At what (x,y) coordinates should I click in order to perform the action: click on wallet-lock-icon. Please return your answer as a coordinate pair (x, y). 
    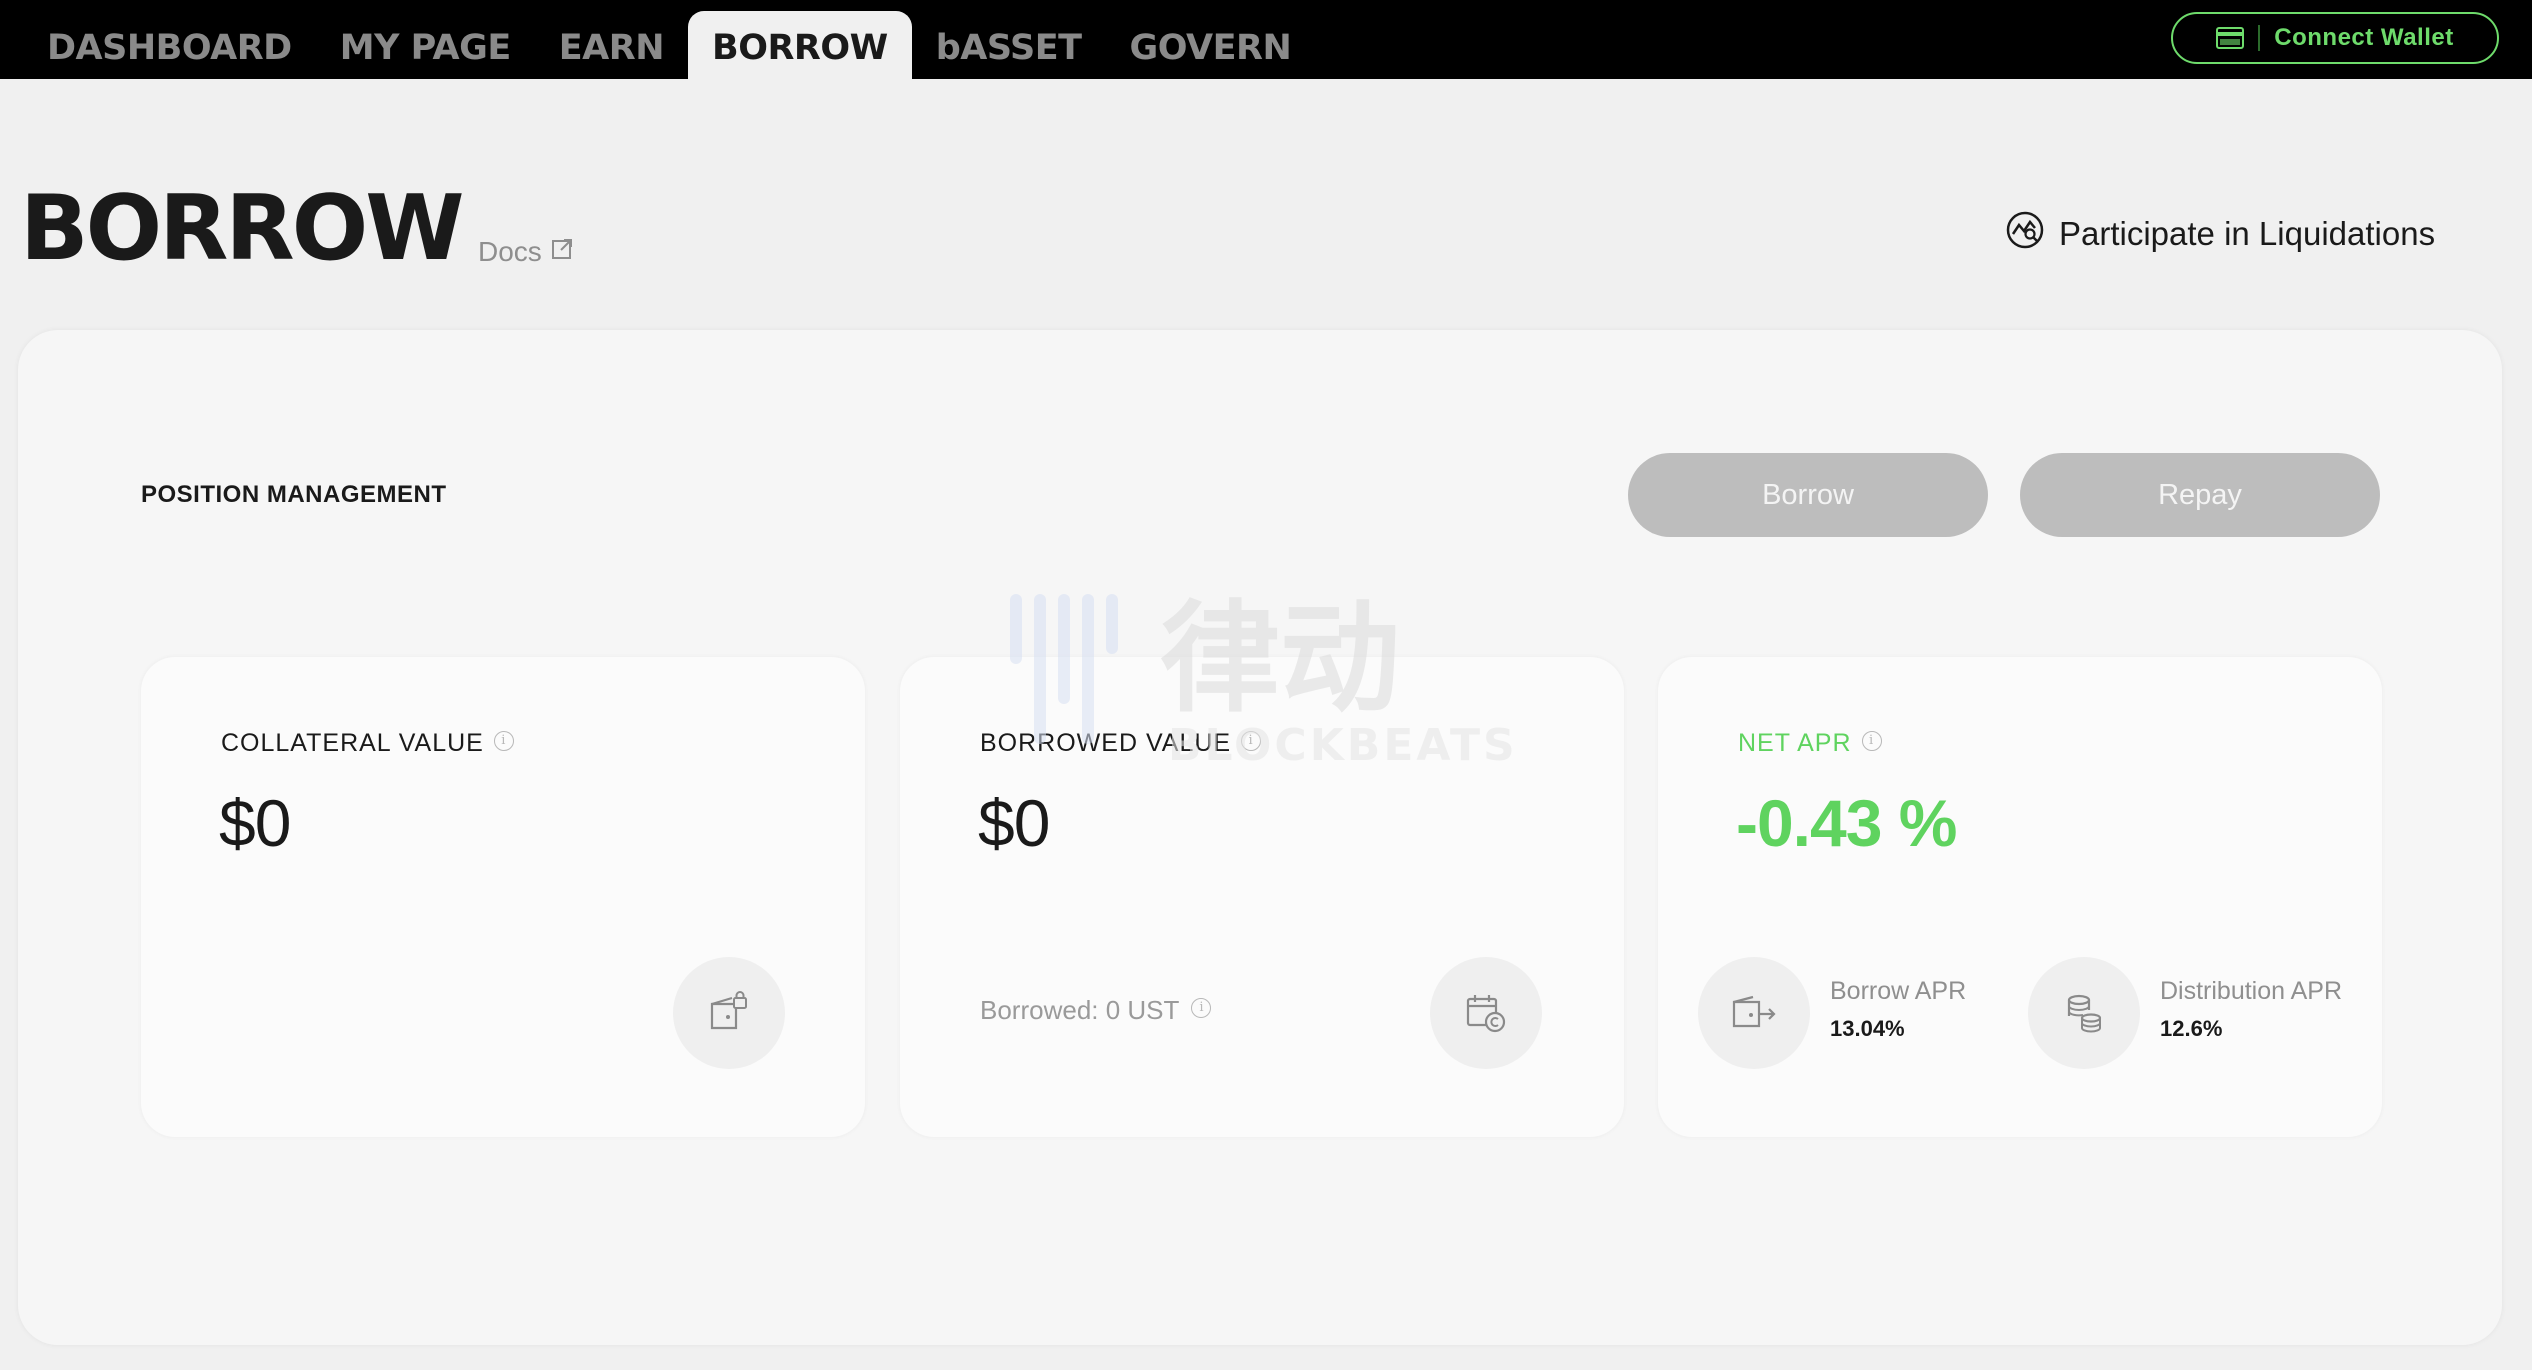
    Looking at the image, I should click on (729, 1013).